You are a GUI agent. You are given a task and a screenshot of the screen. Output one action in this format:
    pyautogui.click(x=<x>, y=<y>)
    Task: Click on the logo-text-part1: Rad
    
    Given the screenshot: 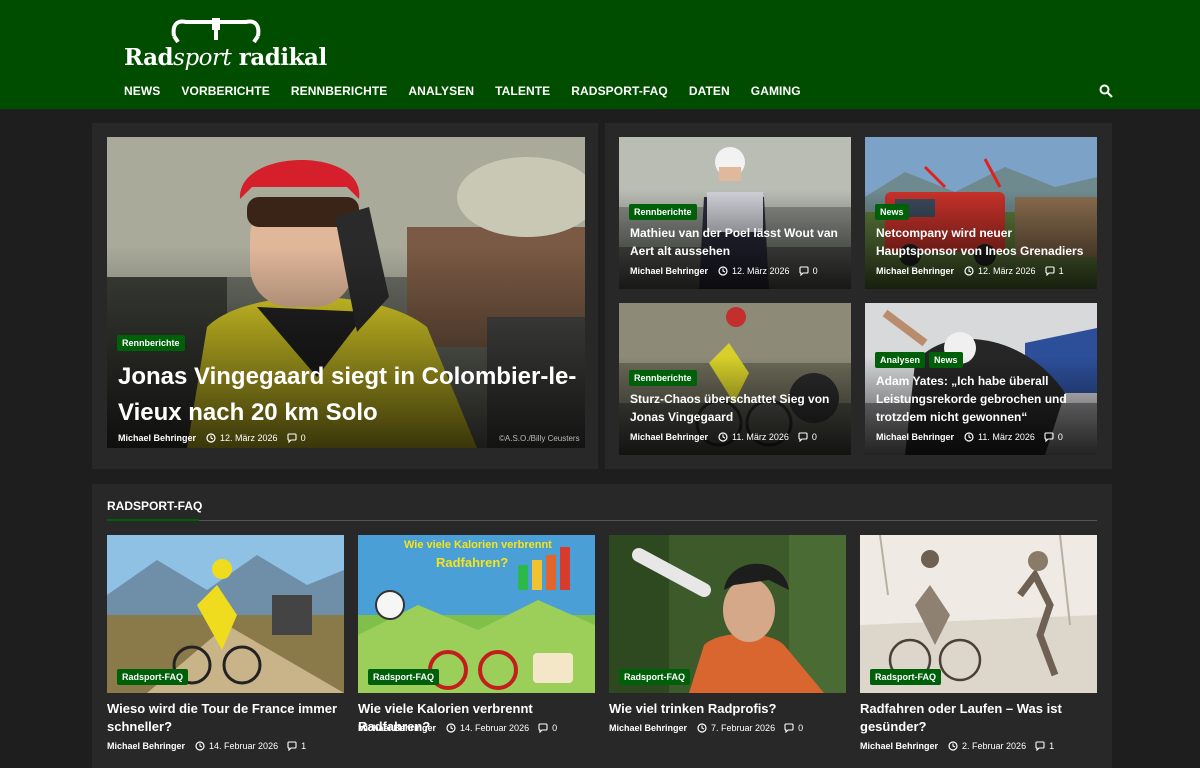 What is the action you would take?
    pyautogui.click(x=149, y=57)
    